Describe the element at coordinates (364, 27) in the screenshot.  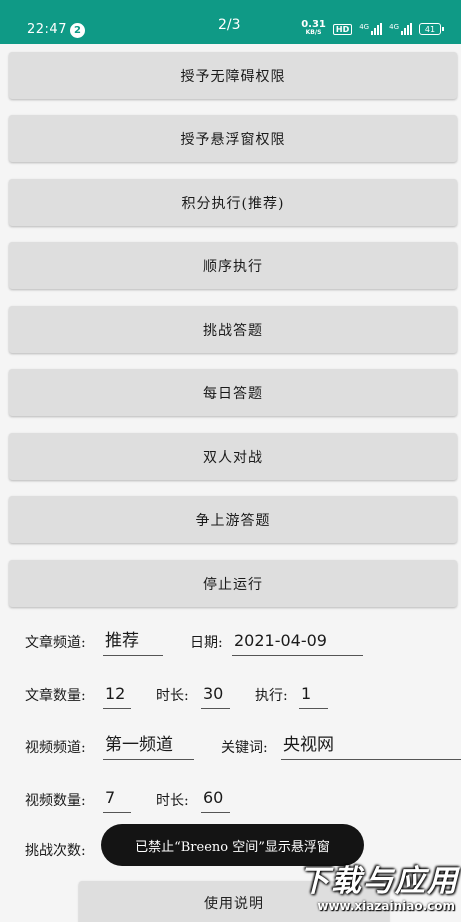
I see `sim1-network-label: 4G` at that location.